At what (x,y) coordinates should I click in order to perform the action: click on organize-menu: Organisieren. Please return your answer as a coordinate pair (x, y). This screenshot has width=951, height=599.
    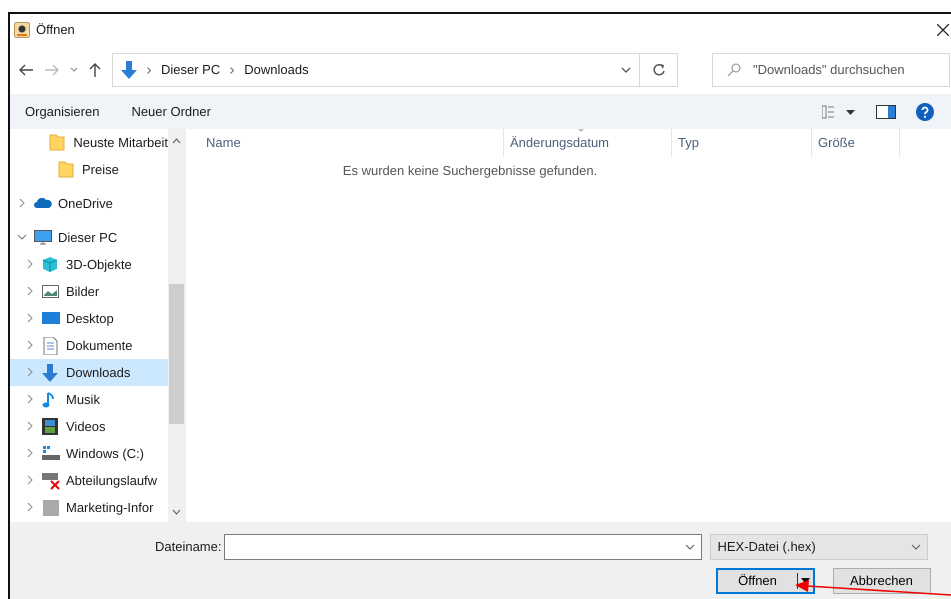
    Looking at the image, I should click on (62, 112).